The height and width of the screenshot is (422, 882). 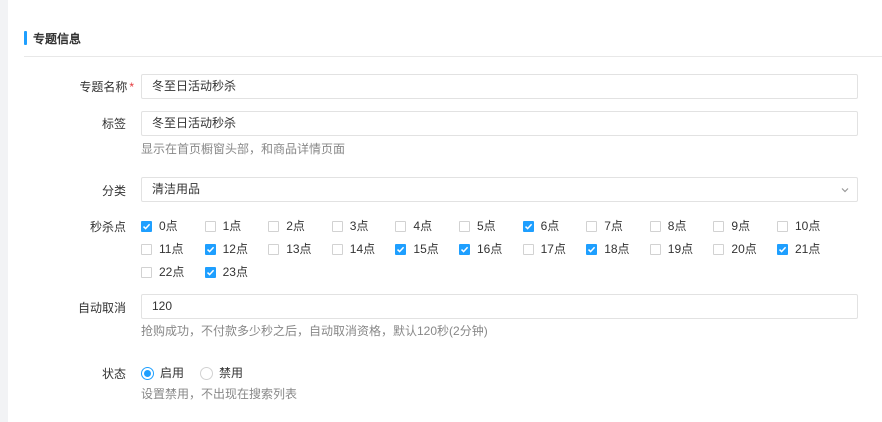 I want to click on seckill-hour-option: 19点, so click(x=671, y=249).